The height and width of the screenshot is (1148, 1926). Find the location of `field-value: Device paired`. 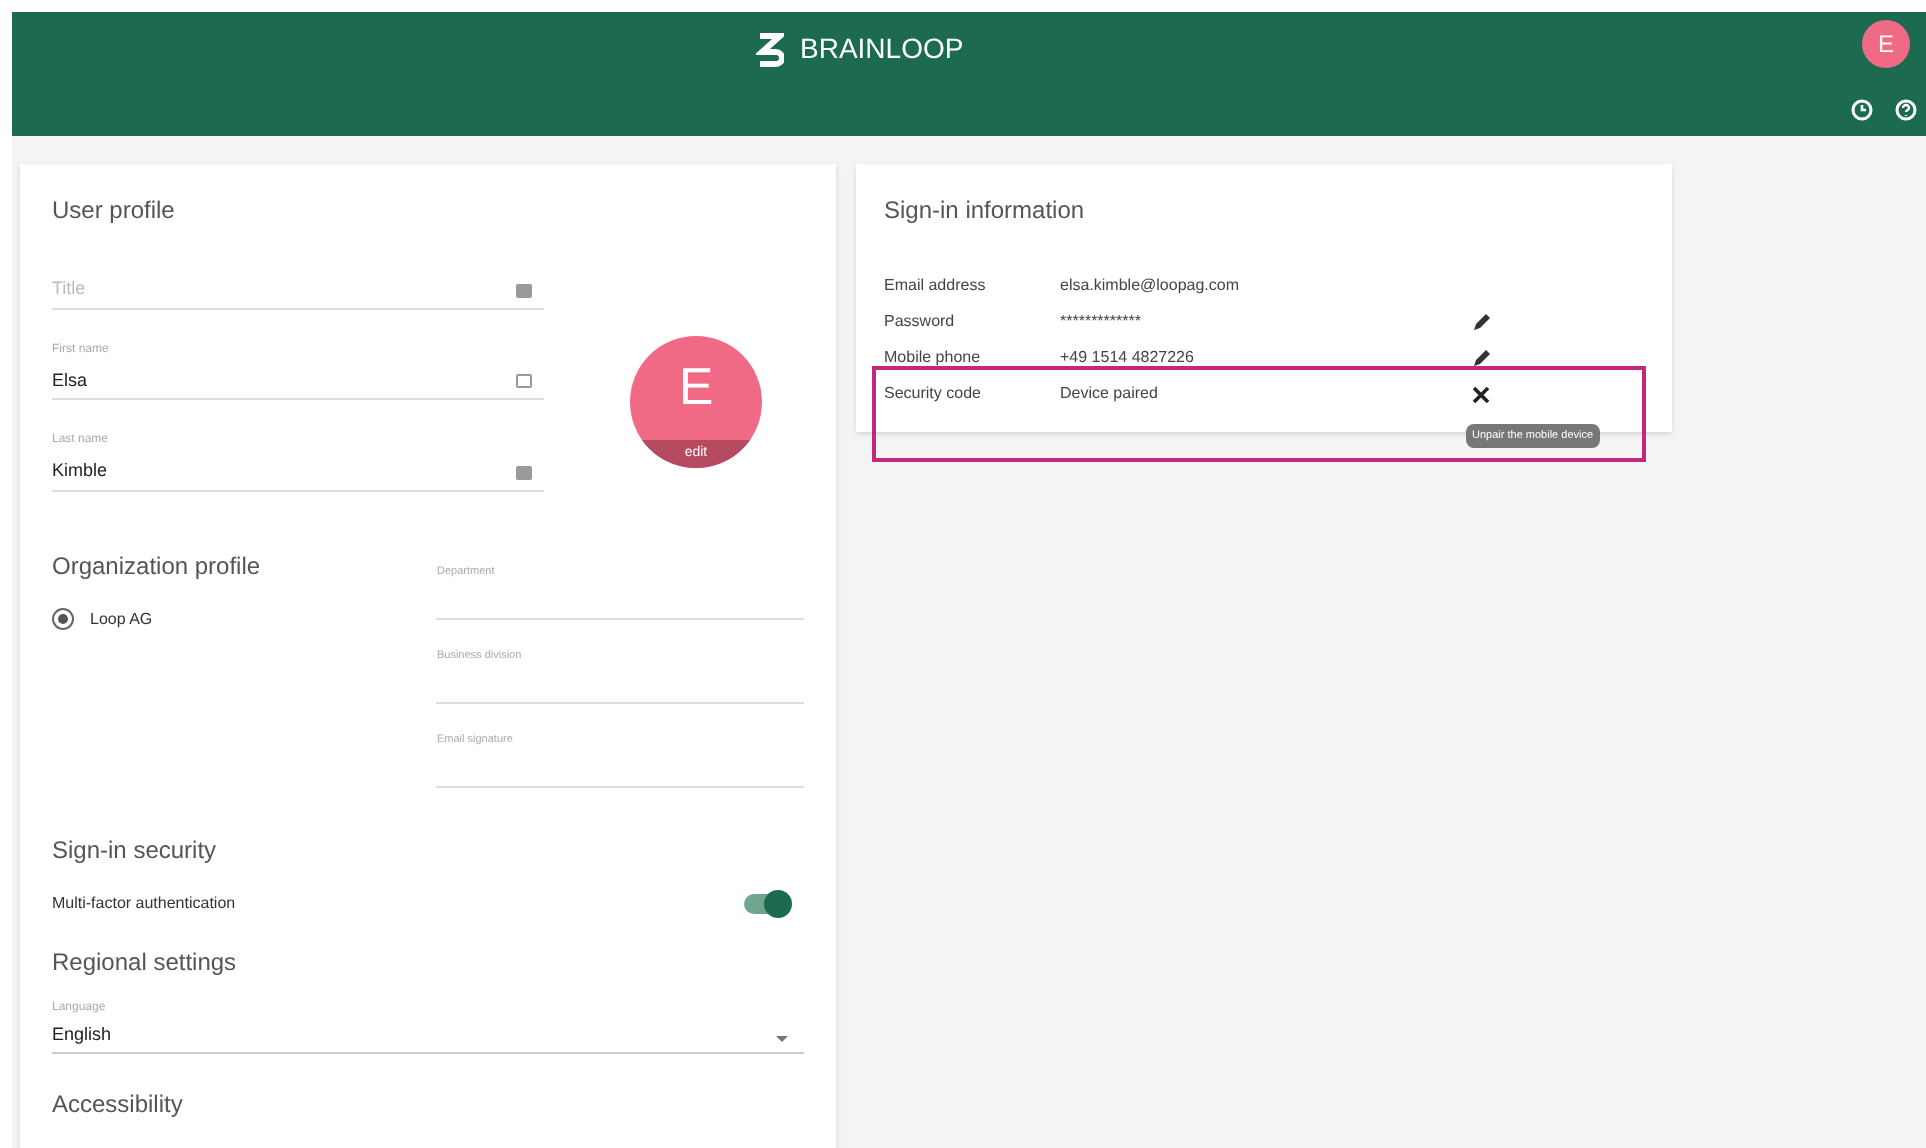

field-value: Device paired is located at coordinates (1110, 394).